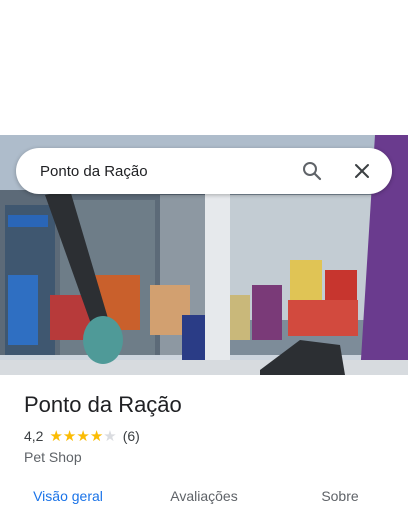 This screenshot has height=510, width=408. I want to click on place-tabs: Visão geral Avaliações Sobre, so click(204, 498).